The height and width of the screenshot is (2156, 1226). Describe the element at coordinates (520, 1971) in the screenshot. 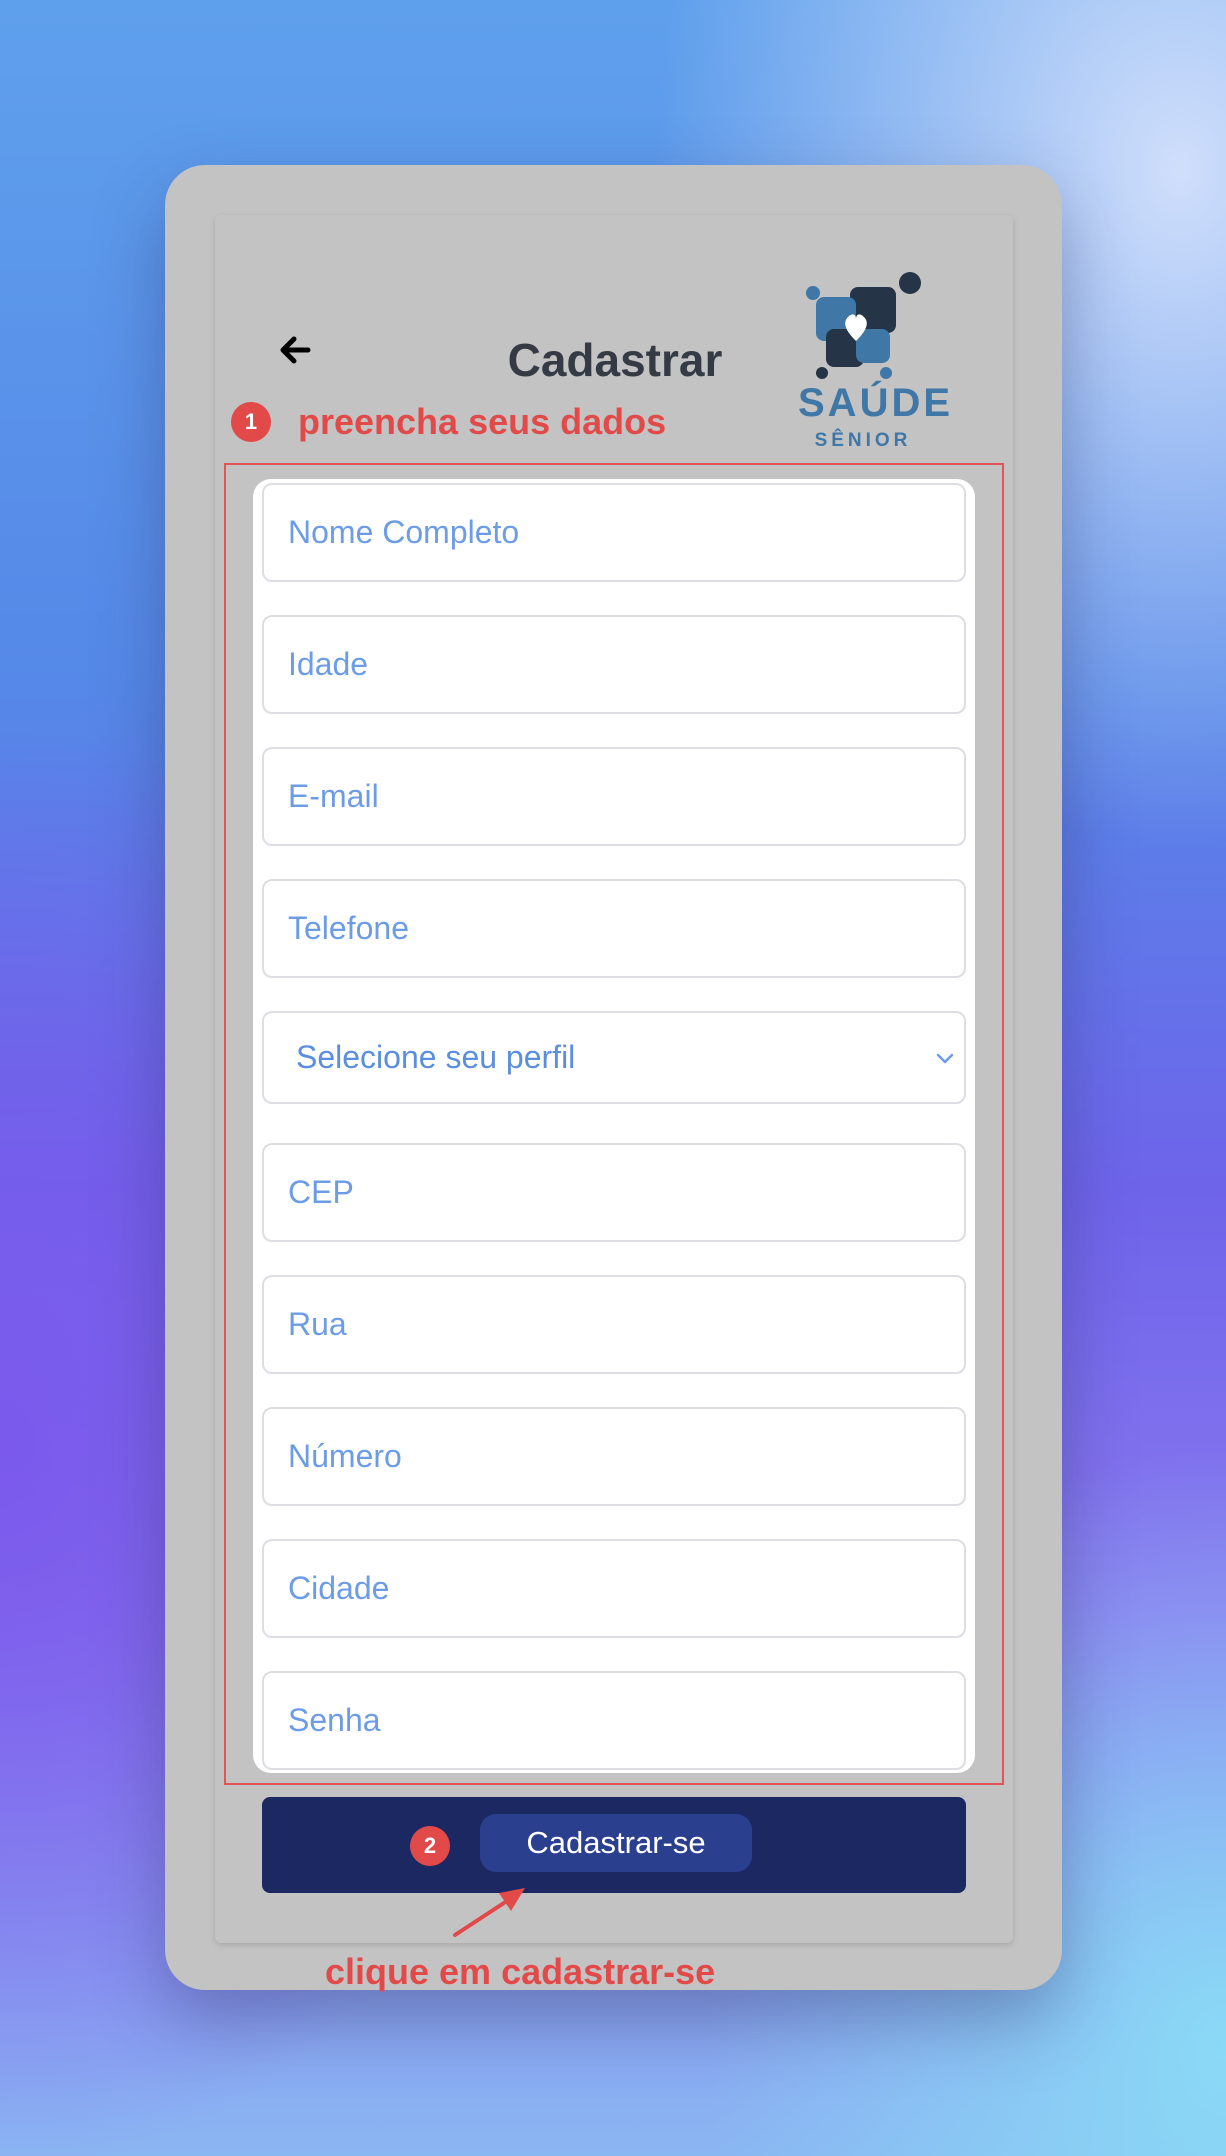

I see `step-2-instruction: clique em cadastrar-se` at that location.